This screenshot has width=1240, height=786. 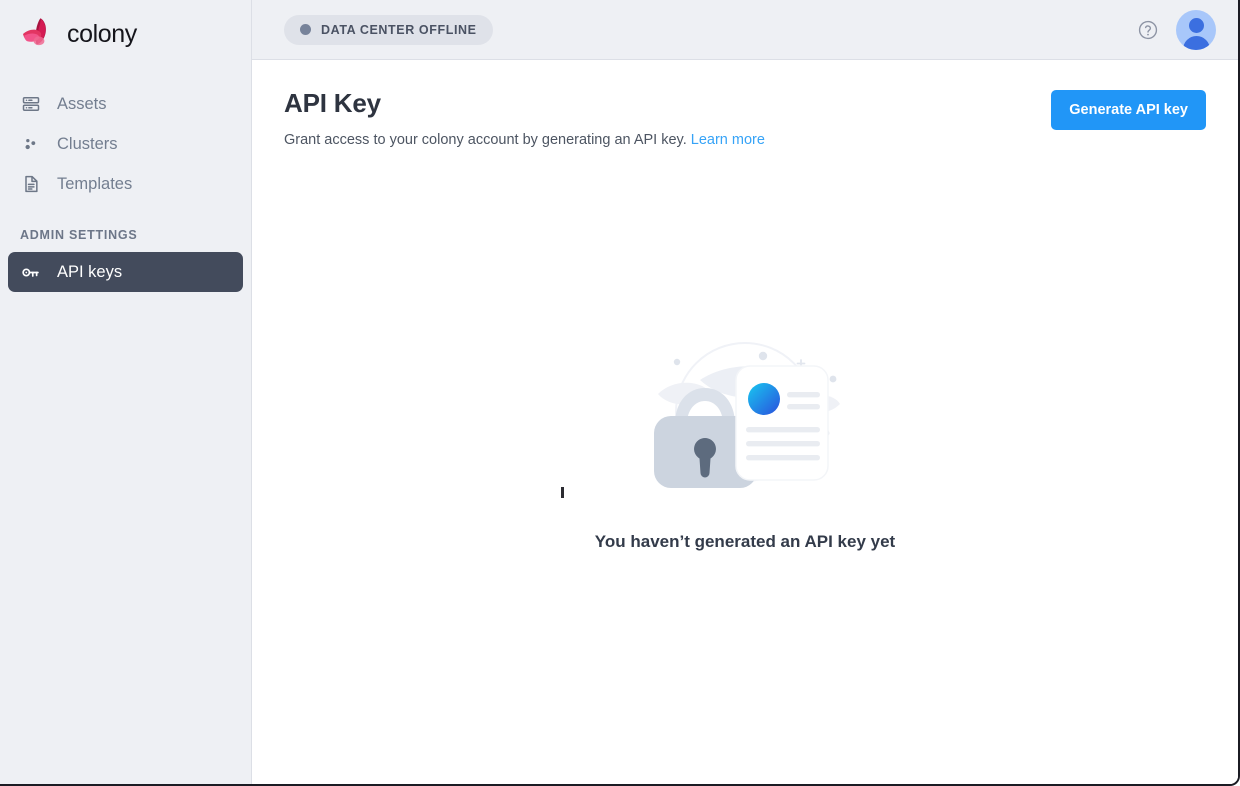 What do you see at coordinates (79, 235) in the screenshot?
I see `sidebar-section-title: ADMIN SETTINGS` at bounding box center [79, 235].